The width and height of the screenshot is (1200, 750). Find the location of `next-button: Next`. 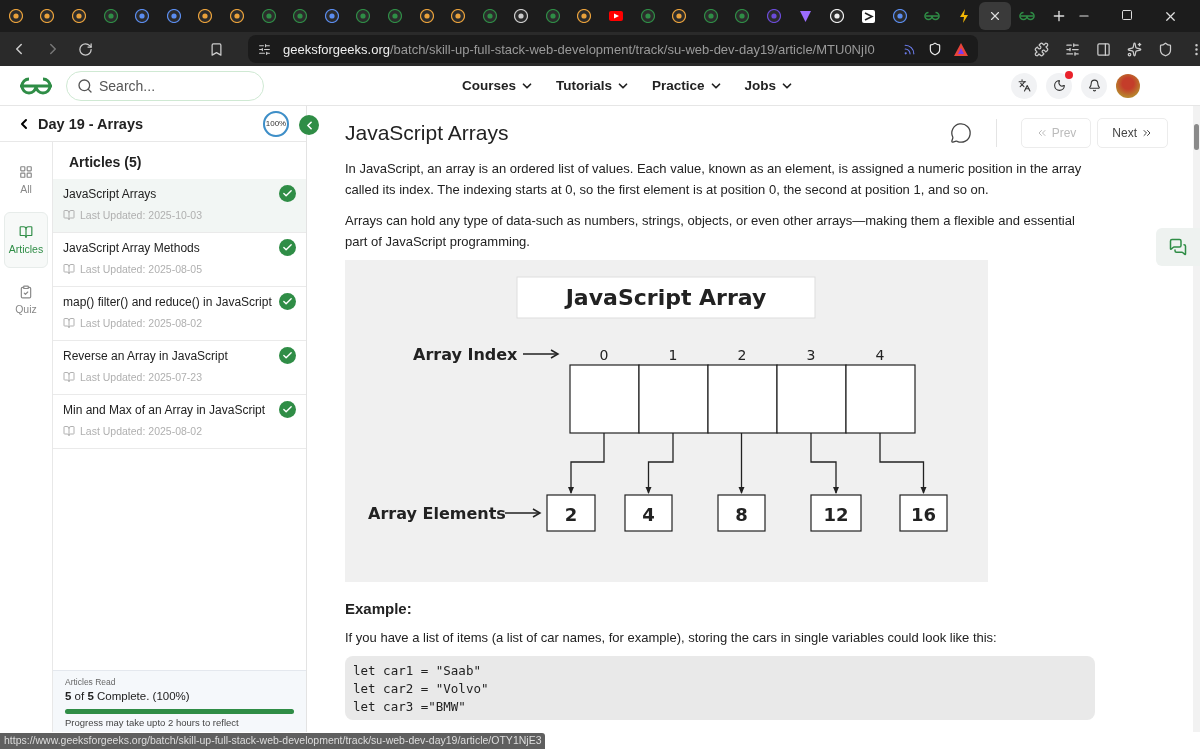

next-button: Next is located at coordinates (1132, 133).